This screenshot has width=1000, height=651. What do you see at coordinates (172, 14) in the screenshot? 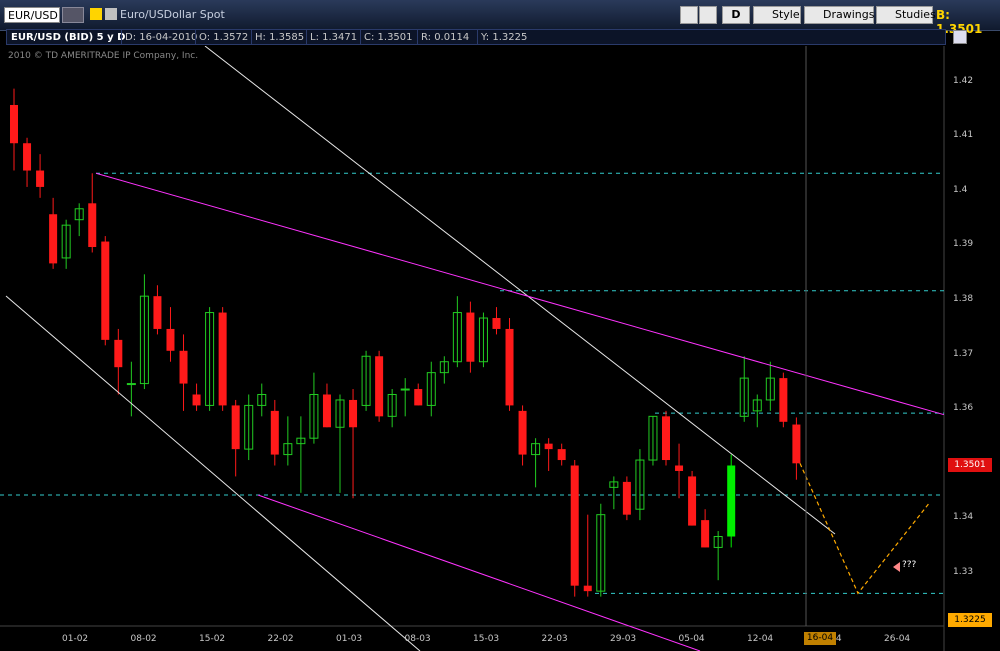
I see `symbol-description: Euro/USDollar Spot` at bounding box center [172, 14].